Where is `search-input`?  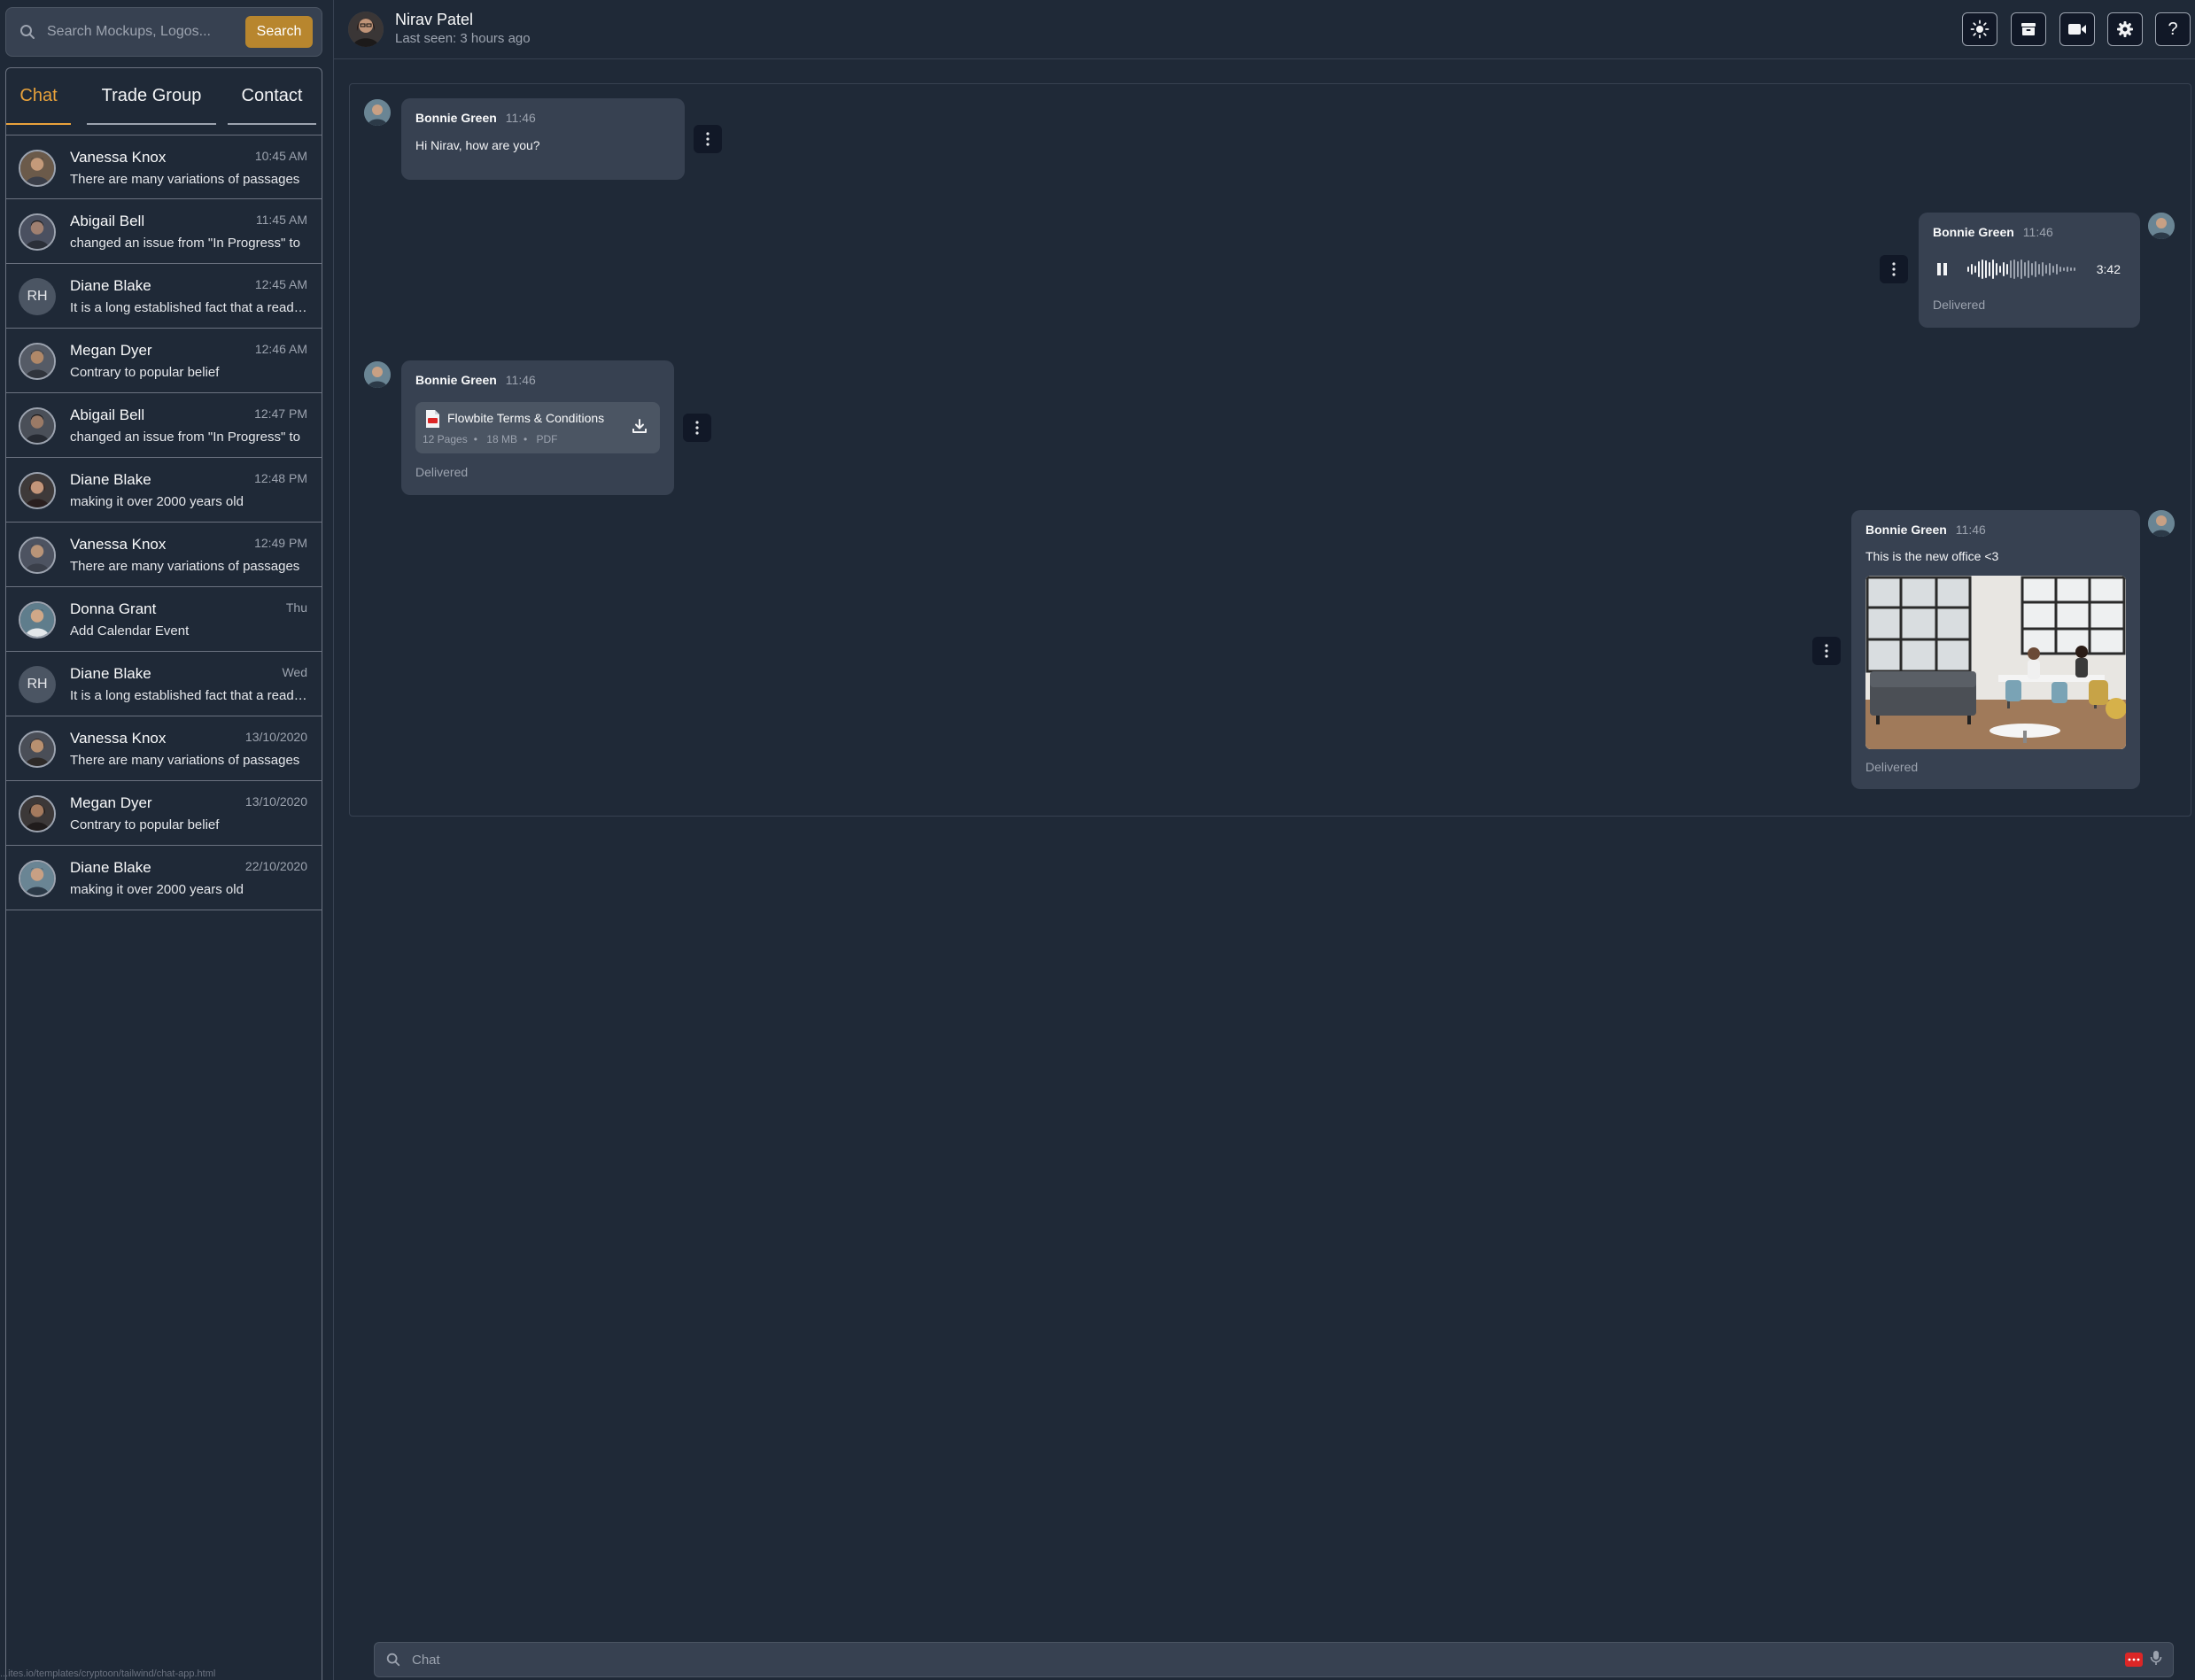 search-input is located at coordinates (140, 32).